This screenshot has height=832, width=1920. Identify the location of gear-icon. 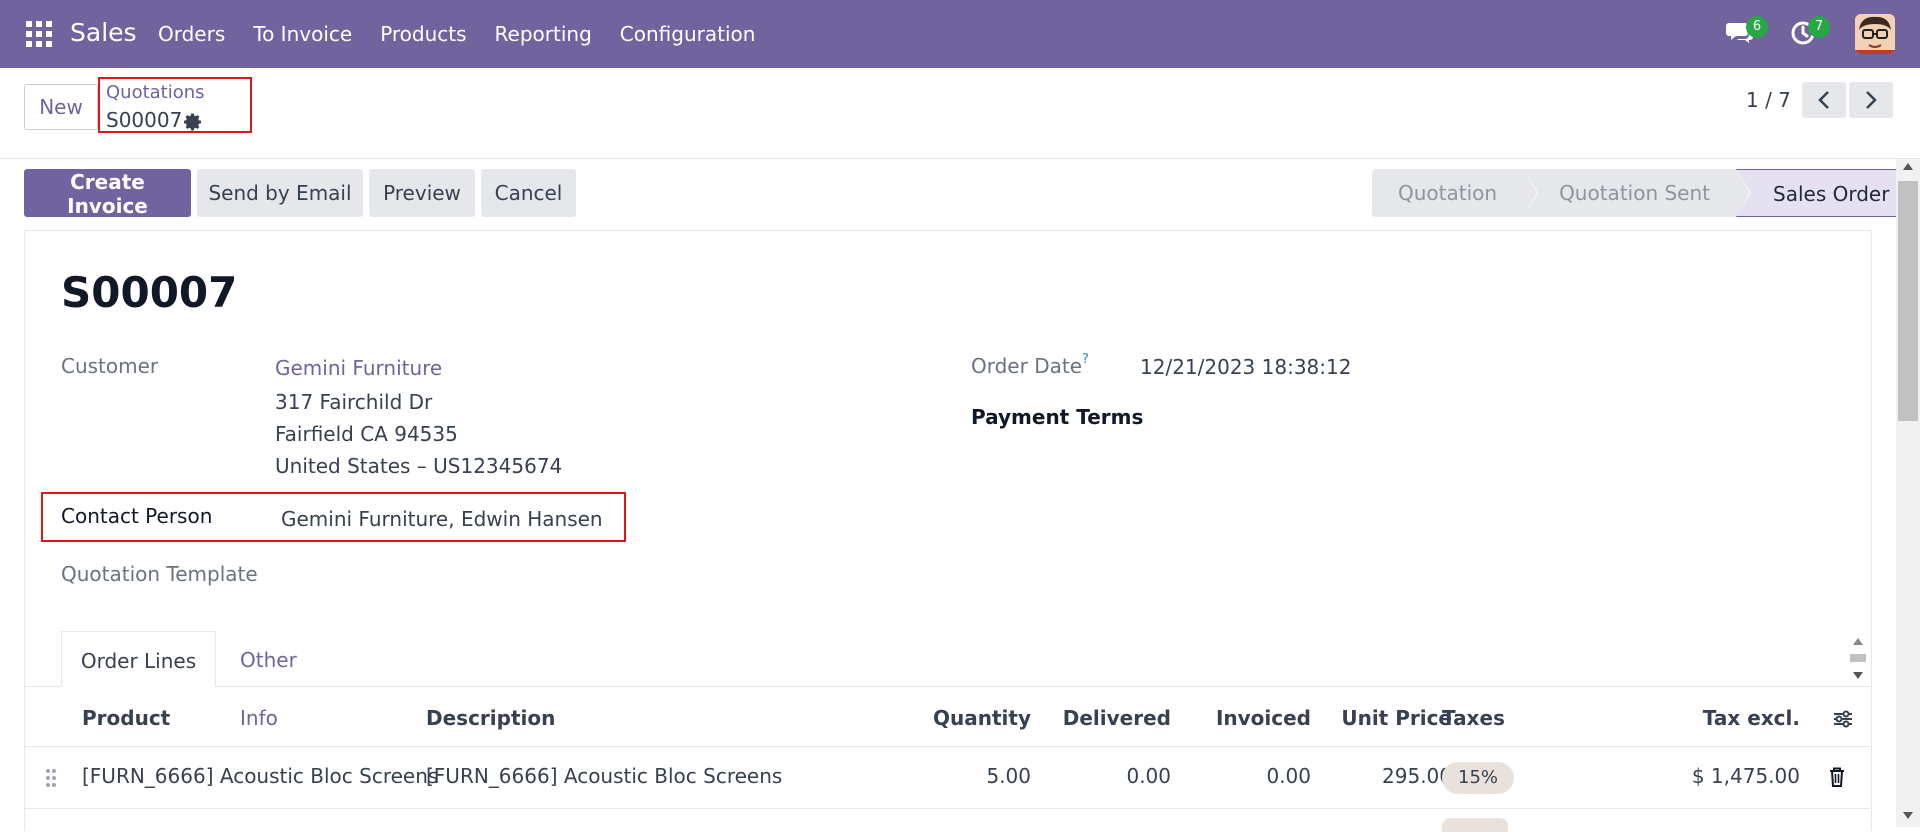
(193, 122).